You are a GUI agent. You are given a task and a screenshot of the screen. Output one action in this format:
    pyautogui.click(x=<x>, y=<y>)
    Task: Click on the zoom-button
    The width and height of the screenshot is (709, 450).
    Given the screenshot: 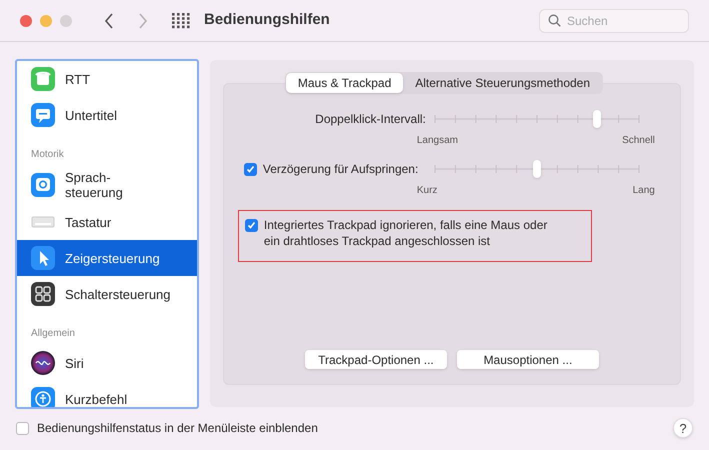 What is the action you would take?
    pyautogui.click(x=66, y=20)
    